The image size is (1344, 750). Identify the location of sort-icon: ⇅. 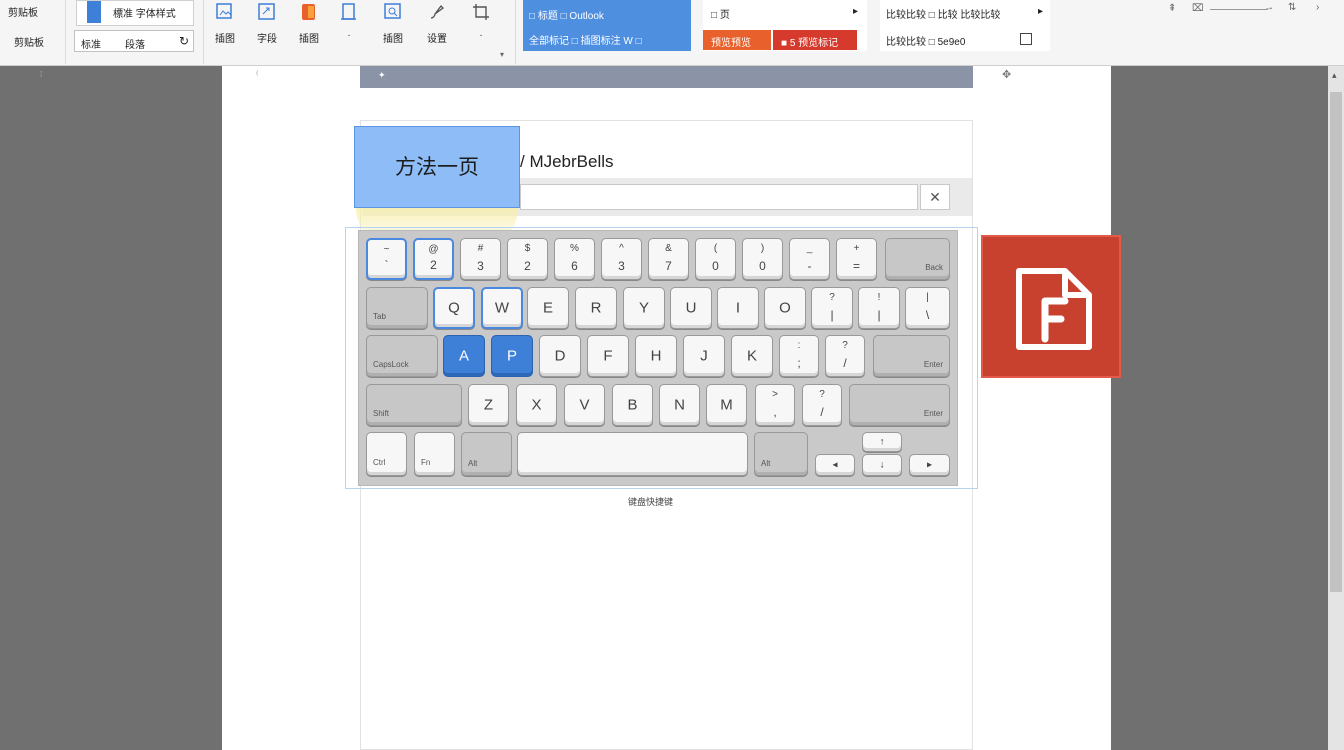
(1292, 7).